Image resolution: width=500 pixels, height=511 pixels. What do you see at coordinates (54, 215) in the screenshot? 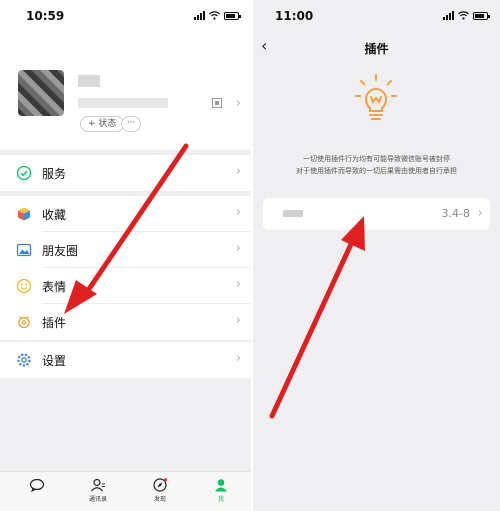
I see `menu-item-label: 收藏` at bounding box center [54, 215].